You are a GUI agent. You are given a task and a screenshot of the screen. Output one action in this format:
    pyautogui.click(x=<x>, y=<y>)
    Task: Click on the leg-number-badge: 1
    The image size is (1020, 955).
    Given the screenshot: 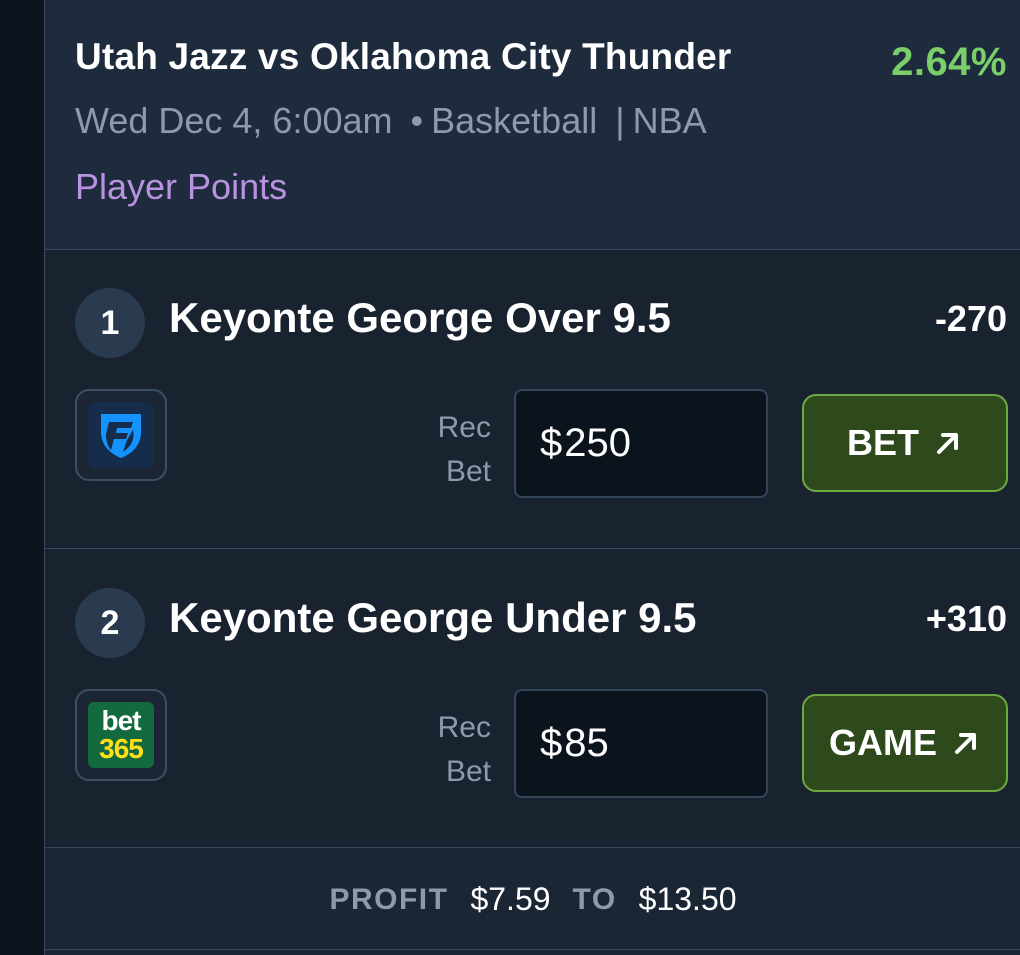 What is the action you would take?
    pyautogui.click(x=110, y=323)
    